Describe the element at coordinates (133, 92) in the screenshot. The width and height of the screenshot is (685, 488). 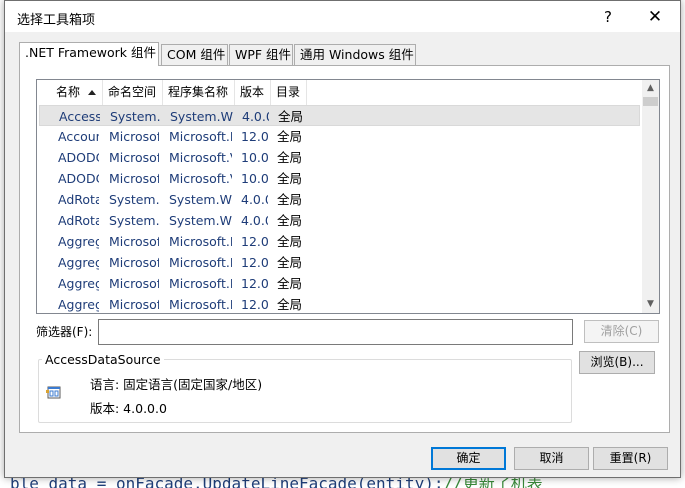
I see `column-header-namespace: 命名空间` at that location.